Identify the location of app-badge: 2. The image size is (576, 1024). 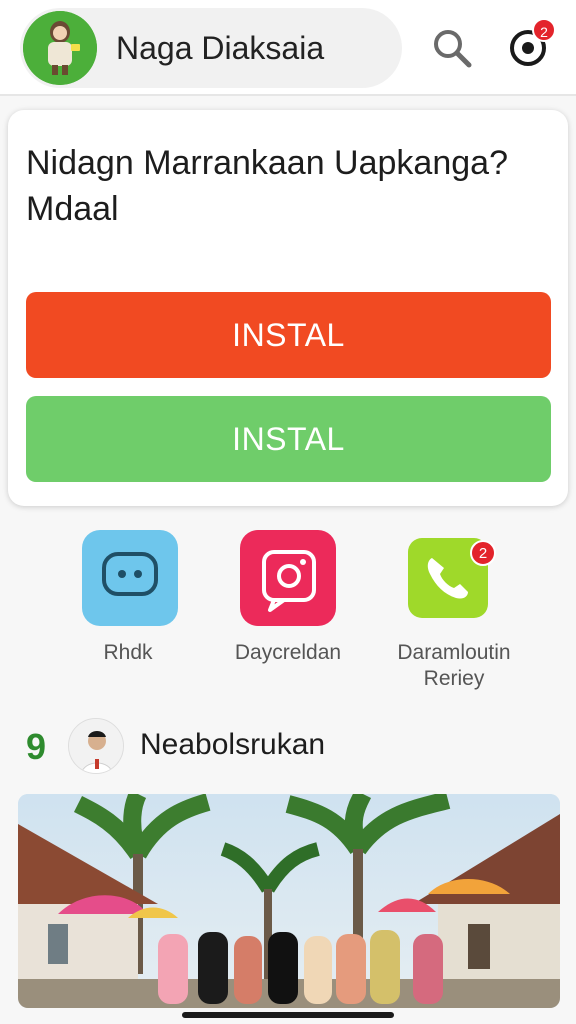
(483, 553).